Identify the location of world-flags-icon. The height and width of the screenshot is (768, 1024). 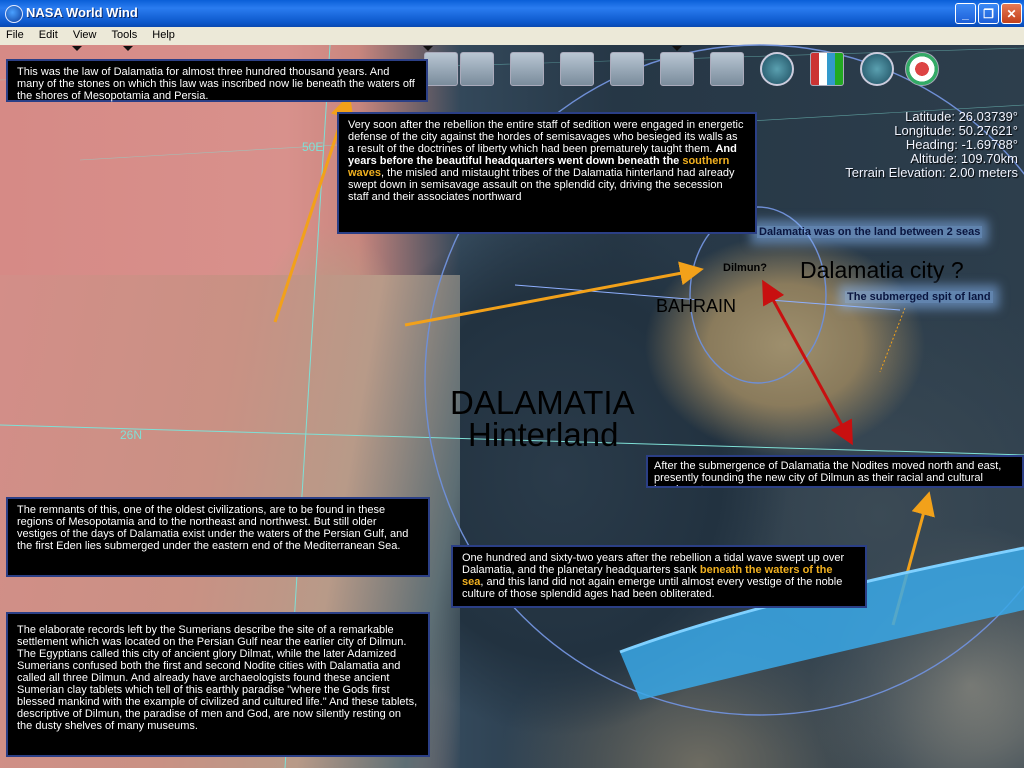
(827, 69).